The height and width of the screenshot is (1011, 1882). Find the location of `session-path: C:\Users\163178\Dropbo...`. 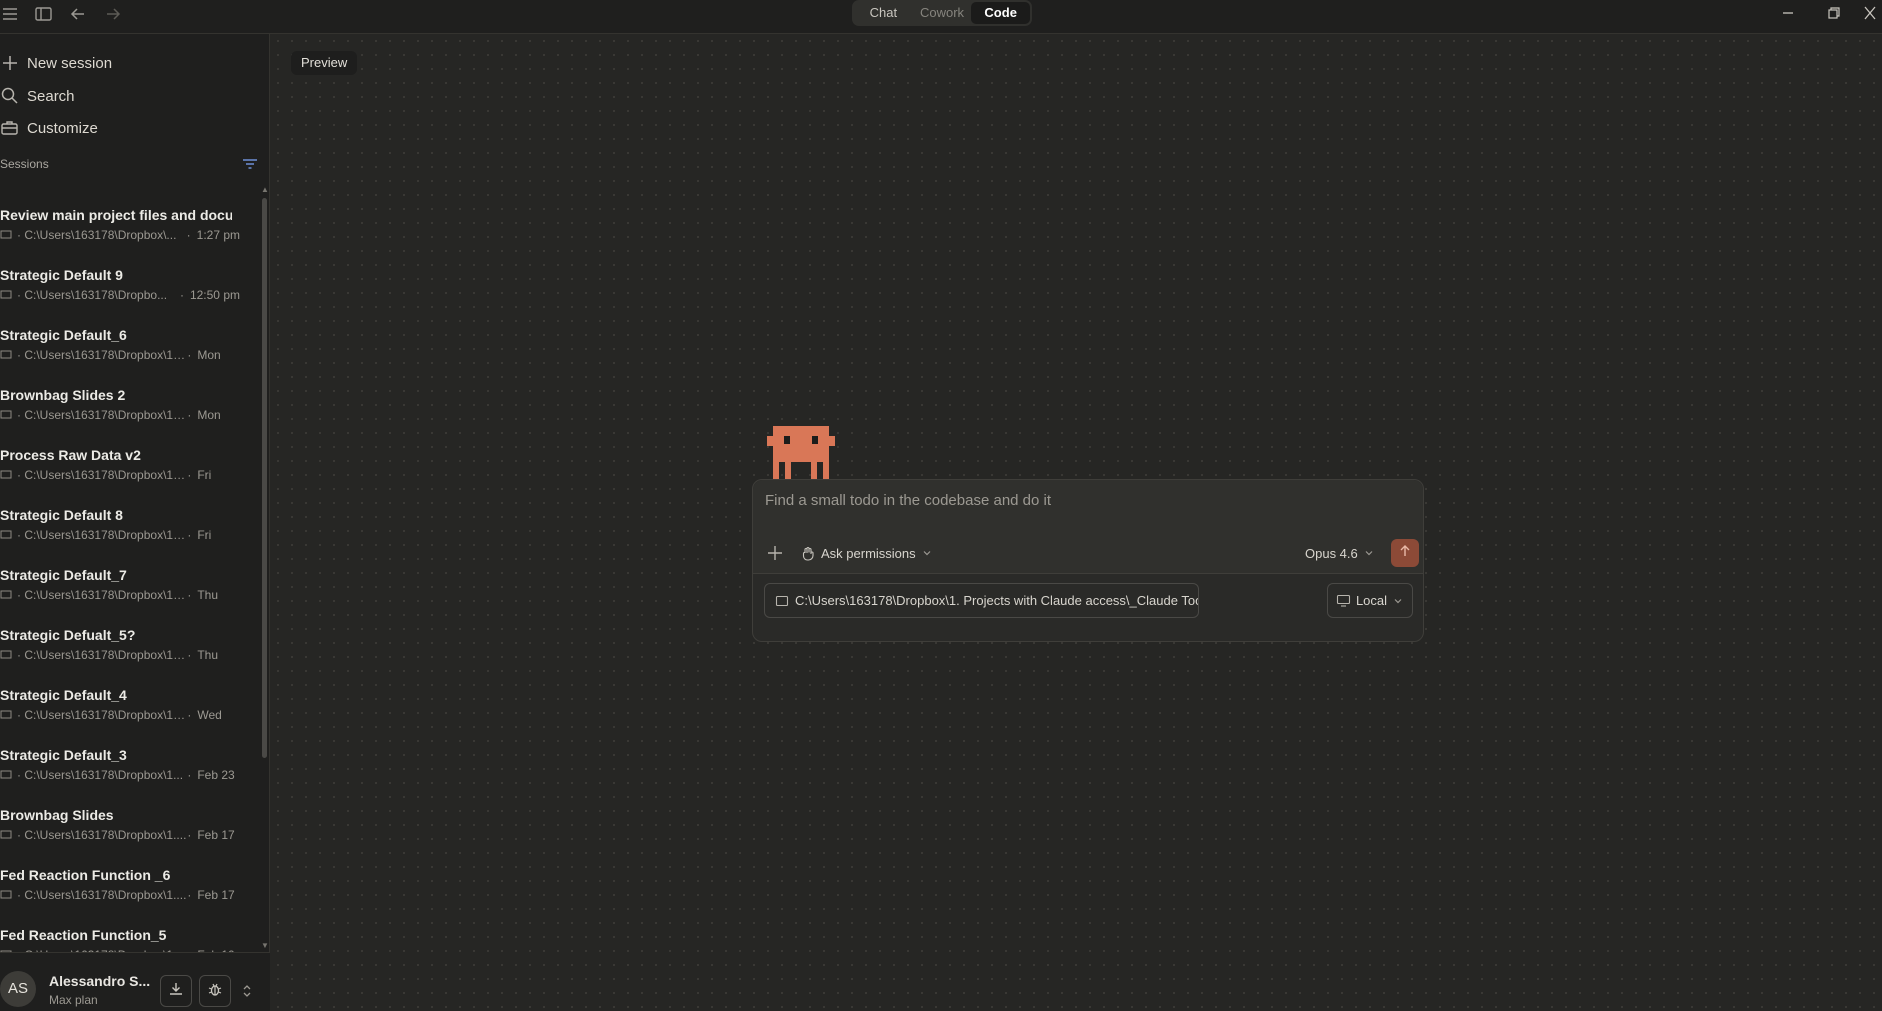

session-path: C:\Users\163178\Dropbo... is located at coordinates (96, 295).